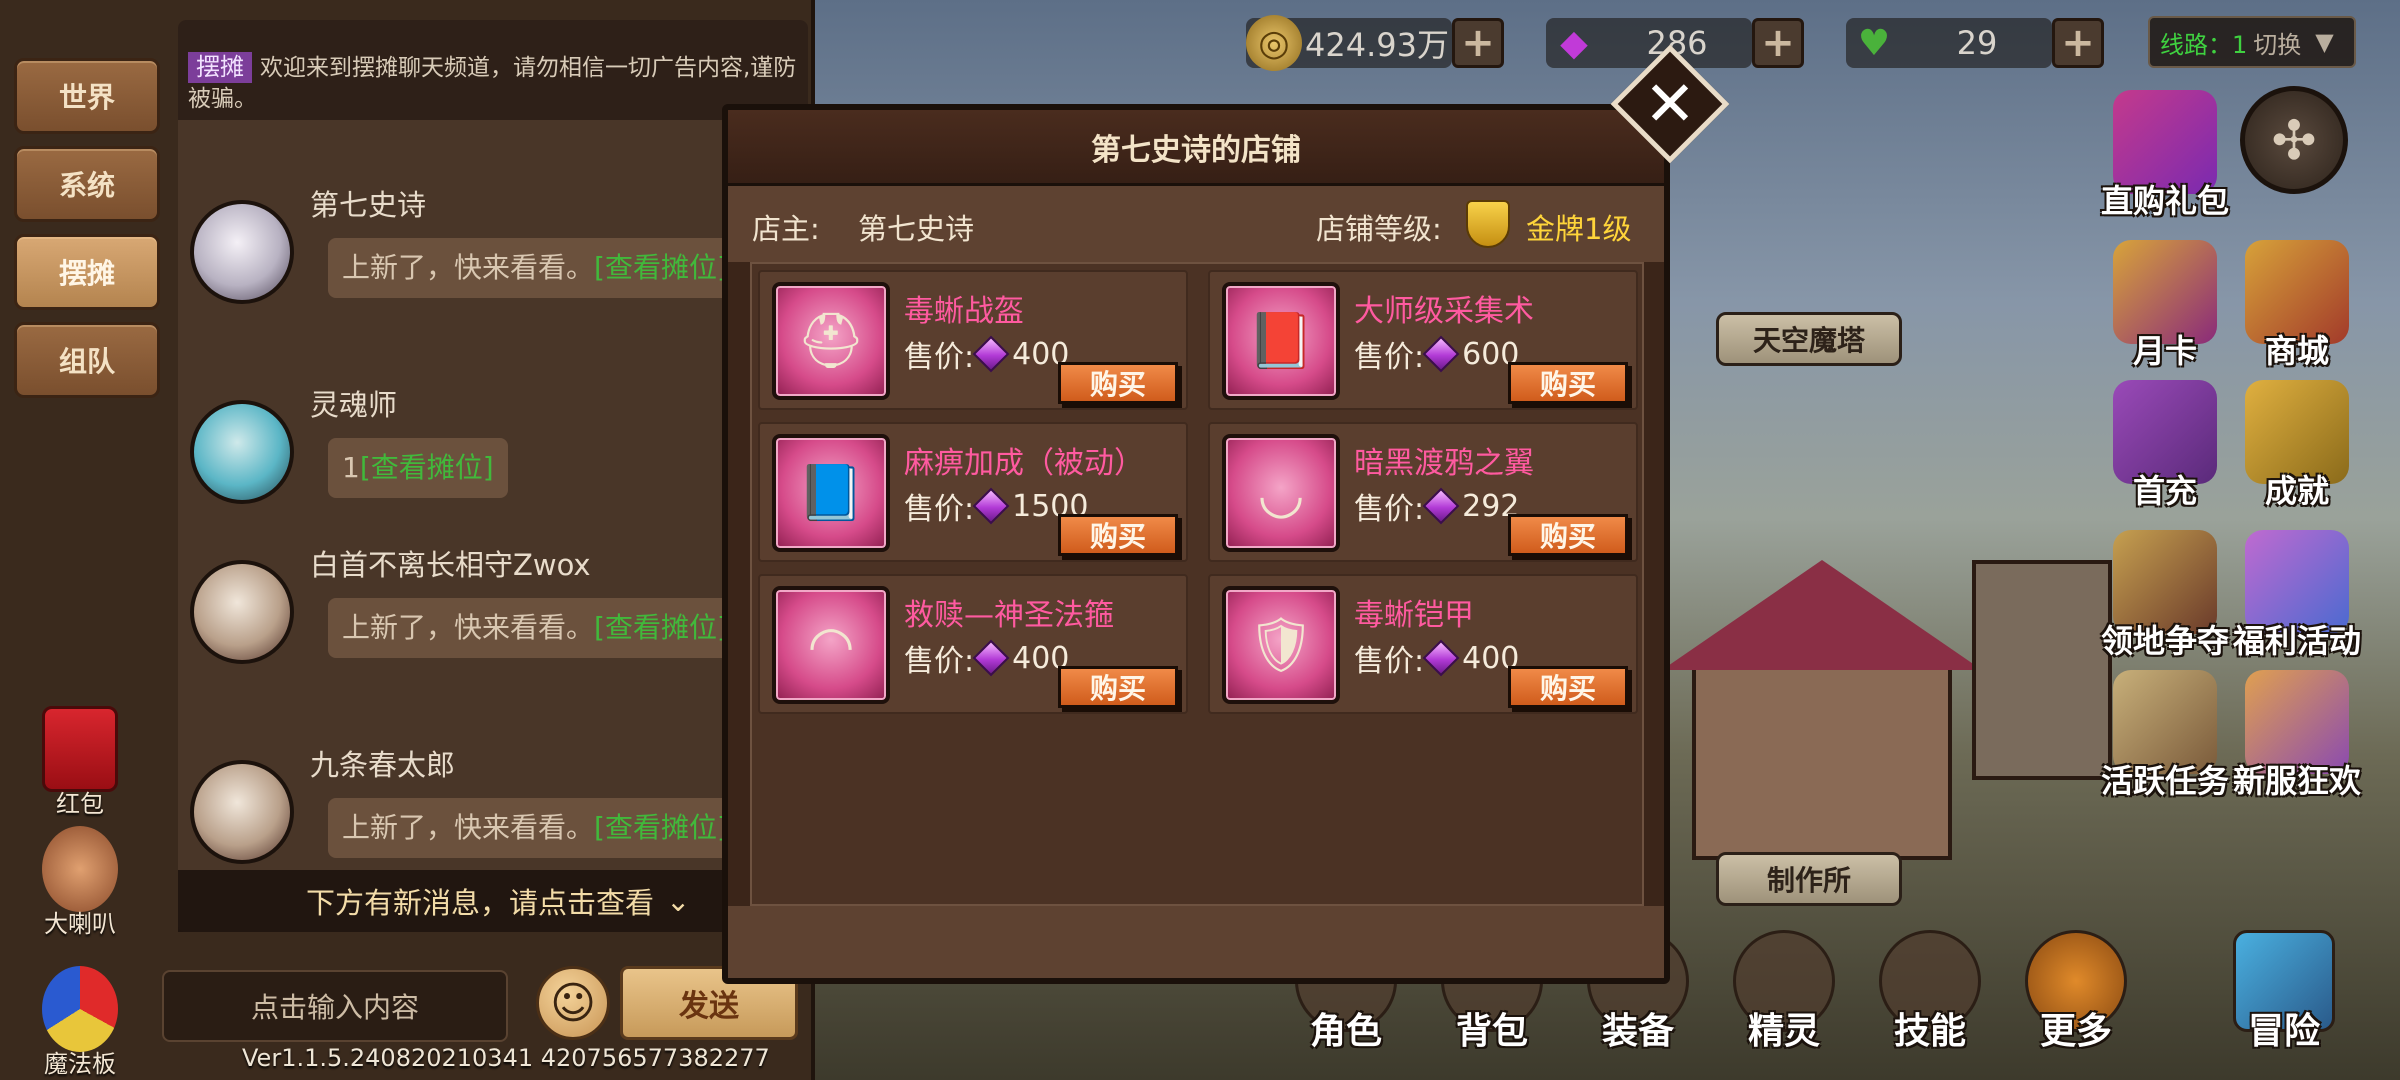  What do you see at coordinates (973, 492) in the screenshot?
I see `shop-item: 📘 麻痹加成（被动） 售价: 1500 购买` at bounding box center [973, 492].